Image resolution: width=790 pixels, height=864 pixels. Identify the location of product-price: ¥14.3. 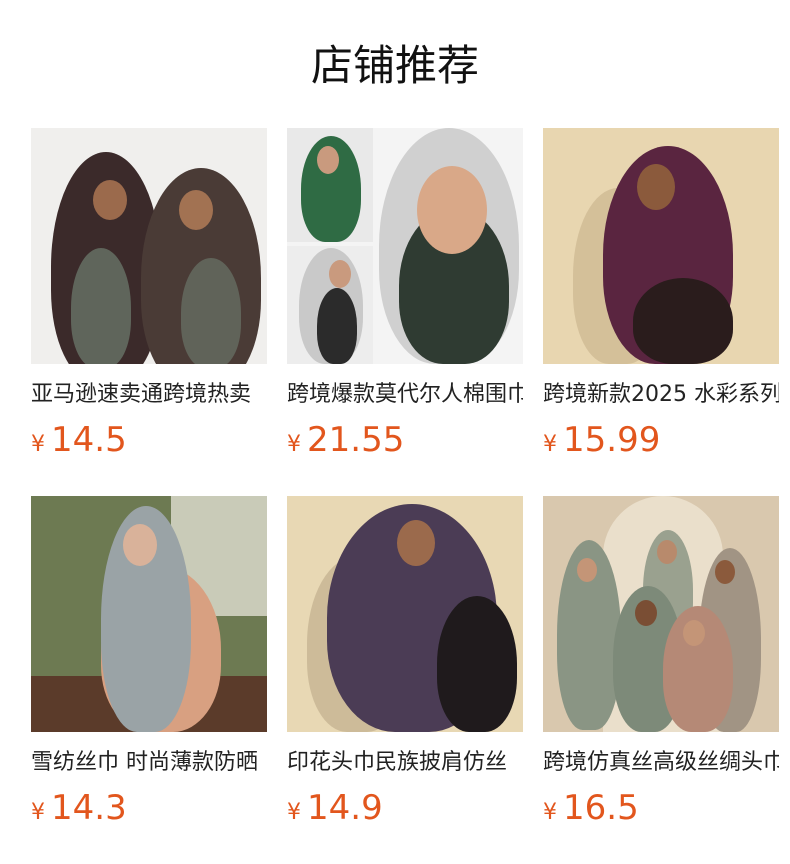
(149, 808).